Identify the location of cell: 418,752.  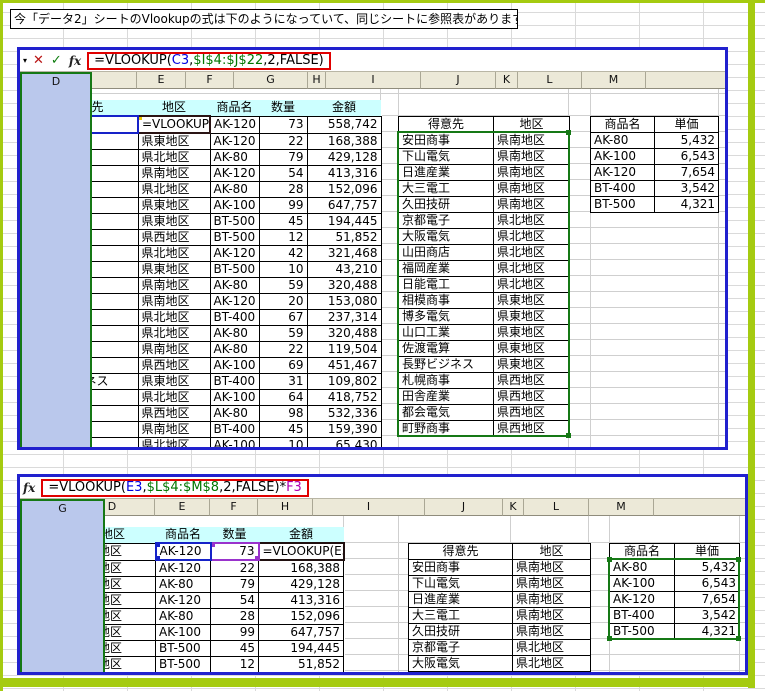
(344, 397).